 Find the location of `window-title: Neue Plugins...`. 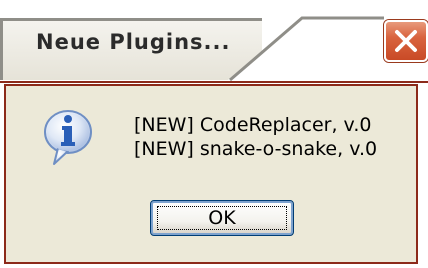

window-title: Neue Plugins... is located at coordinates (133, 42).